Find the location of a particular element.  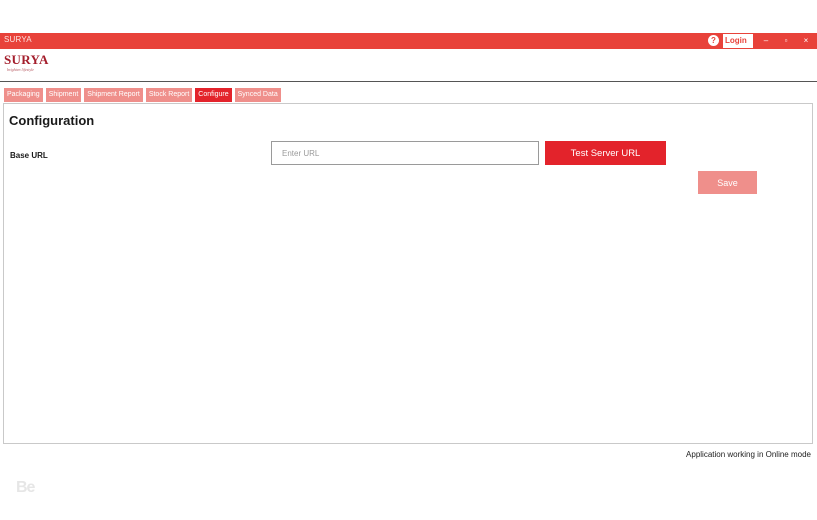

tab-shipment-report: Shipment Report is located at coordinates (113, 95).